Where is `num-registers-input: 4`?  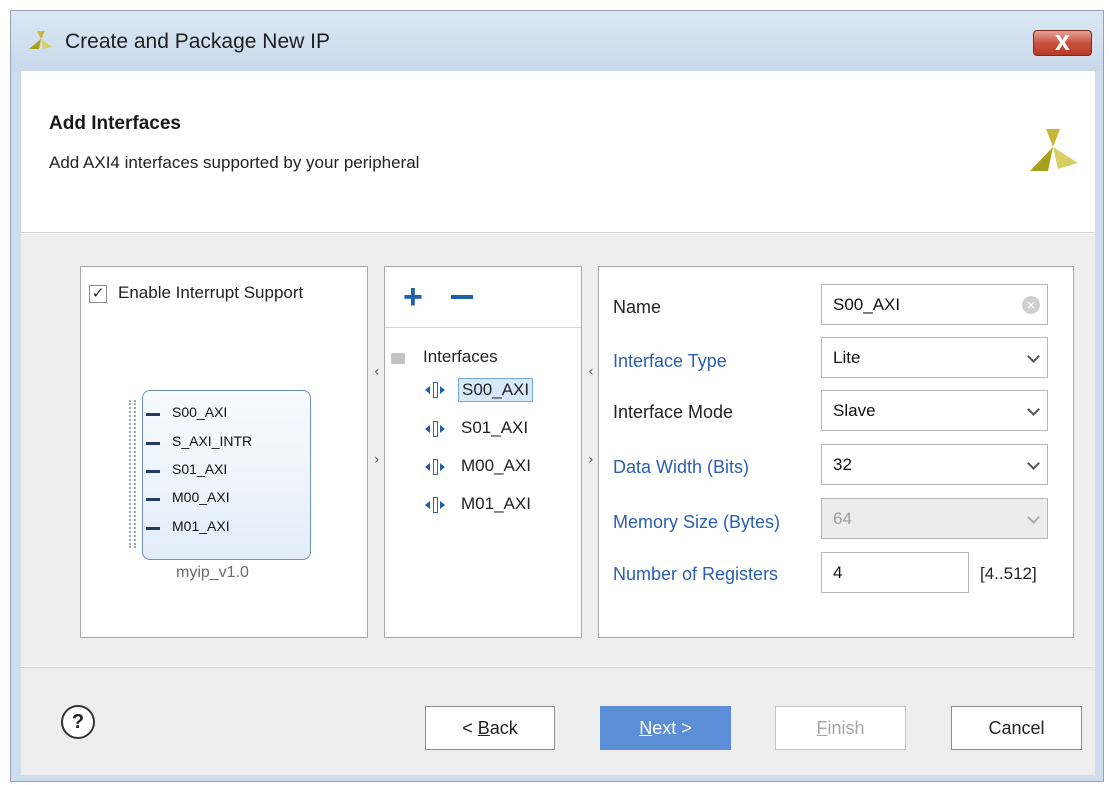
num-registers-input: 4 is located at coordinates (895, 572).